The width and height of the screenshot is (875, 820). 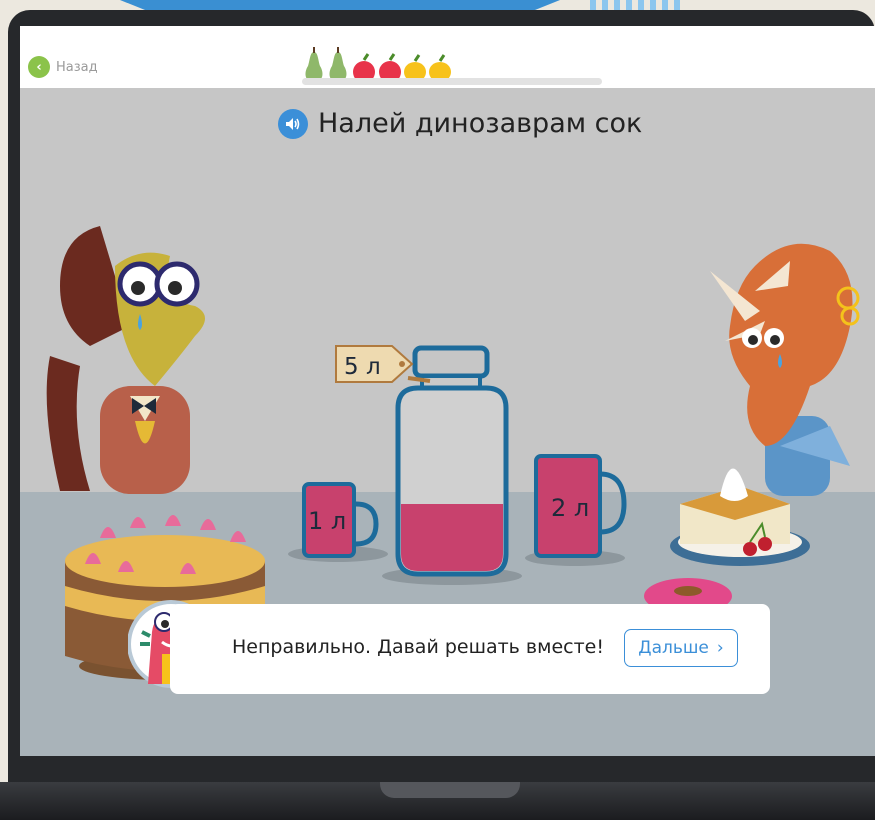 I want to click on small-cup-label: 1 л, so click(x=327, y=521).